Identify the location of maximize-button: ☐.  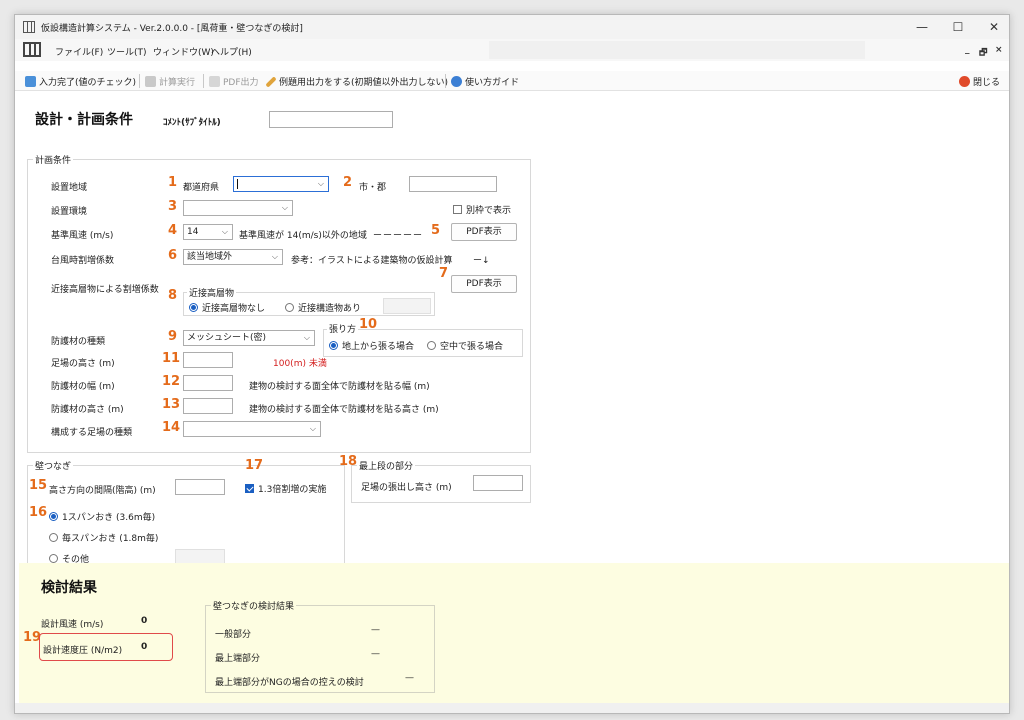
(958, 27).